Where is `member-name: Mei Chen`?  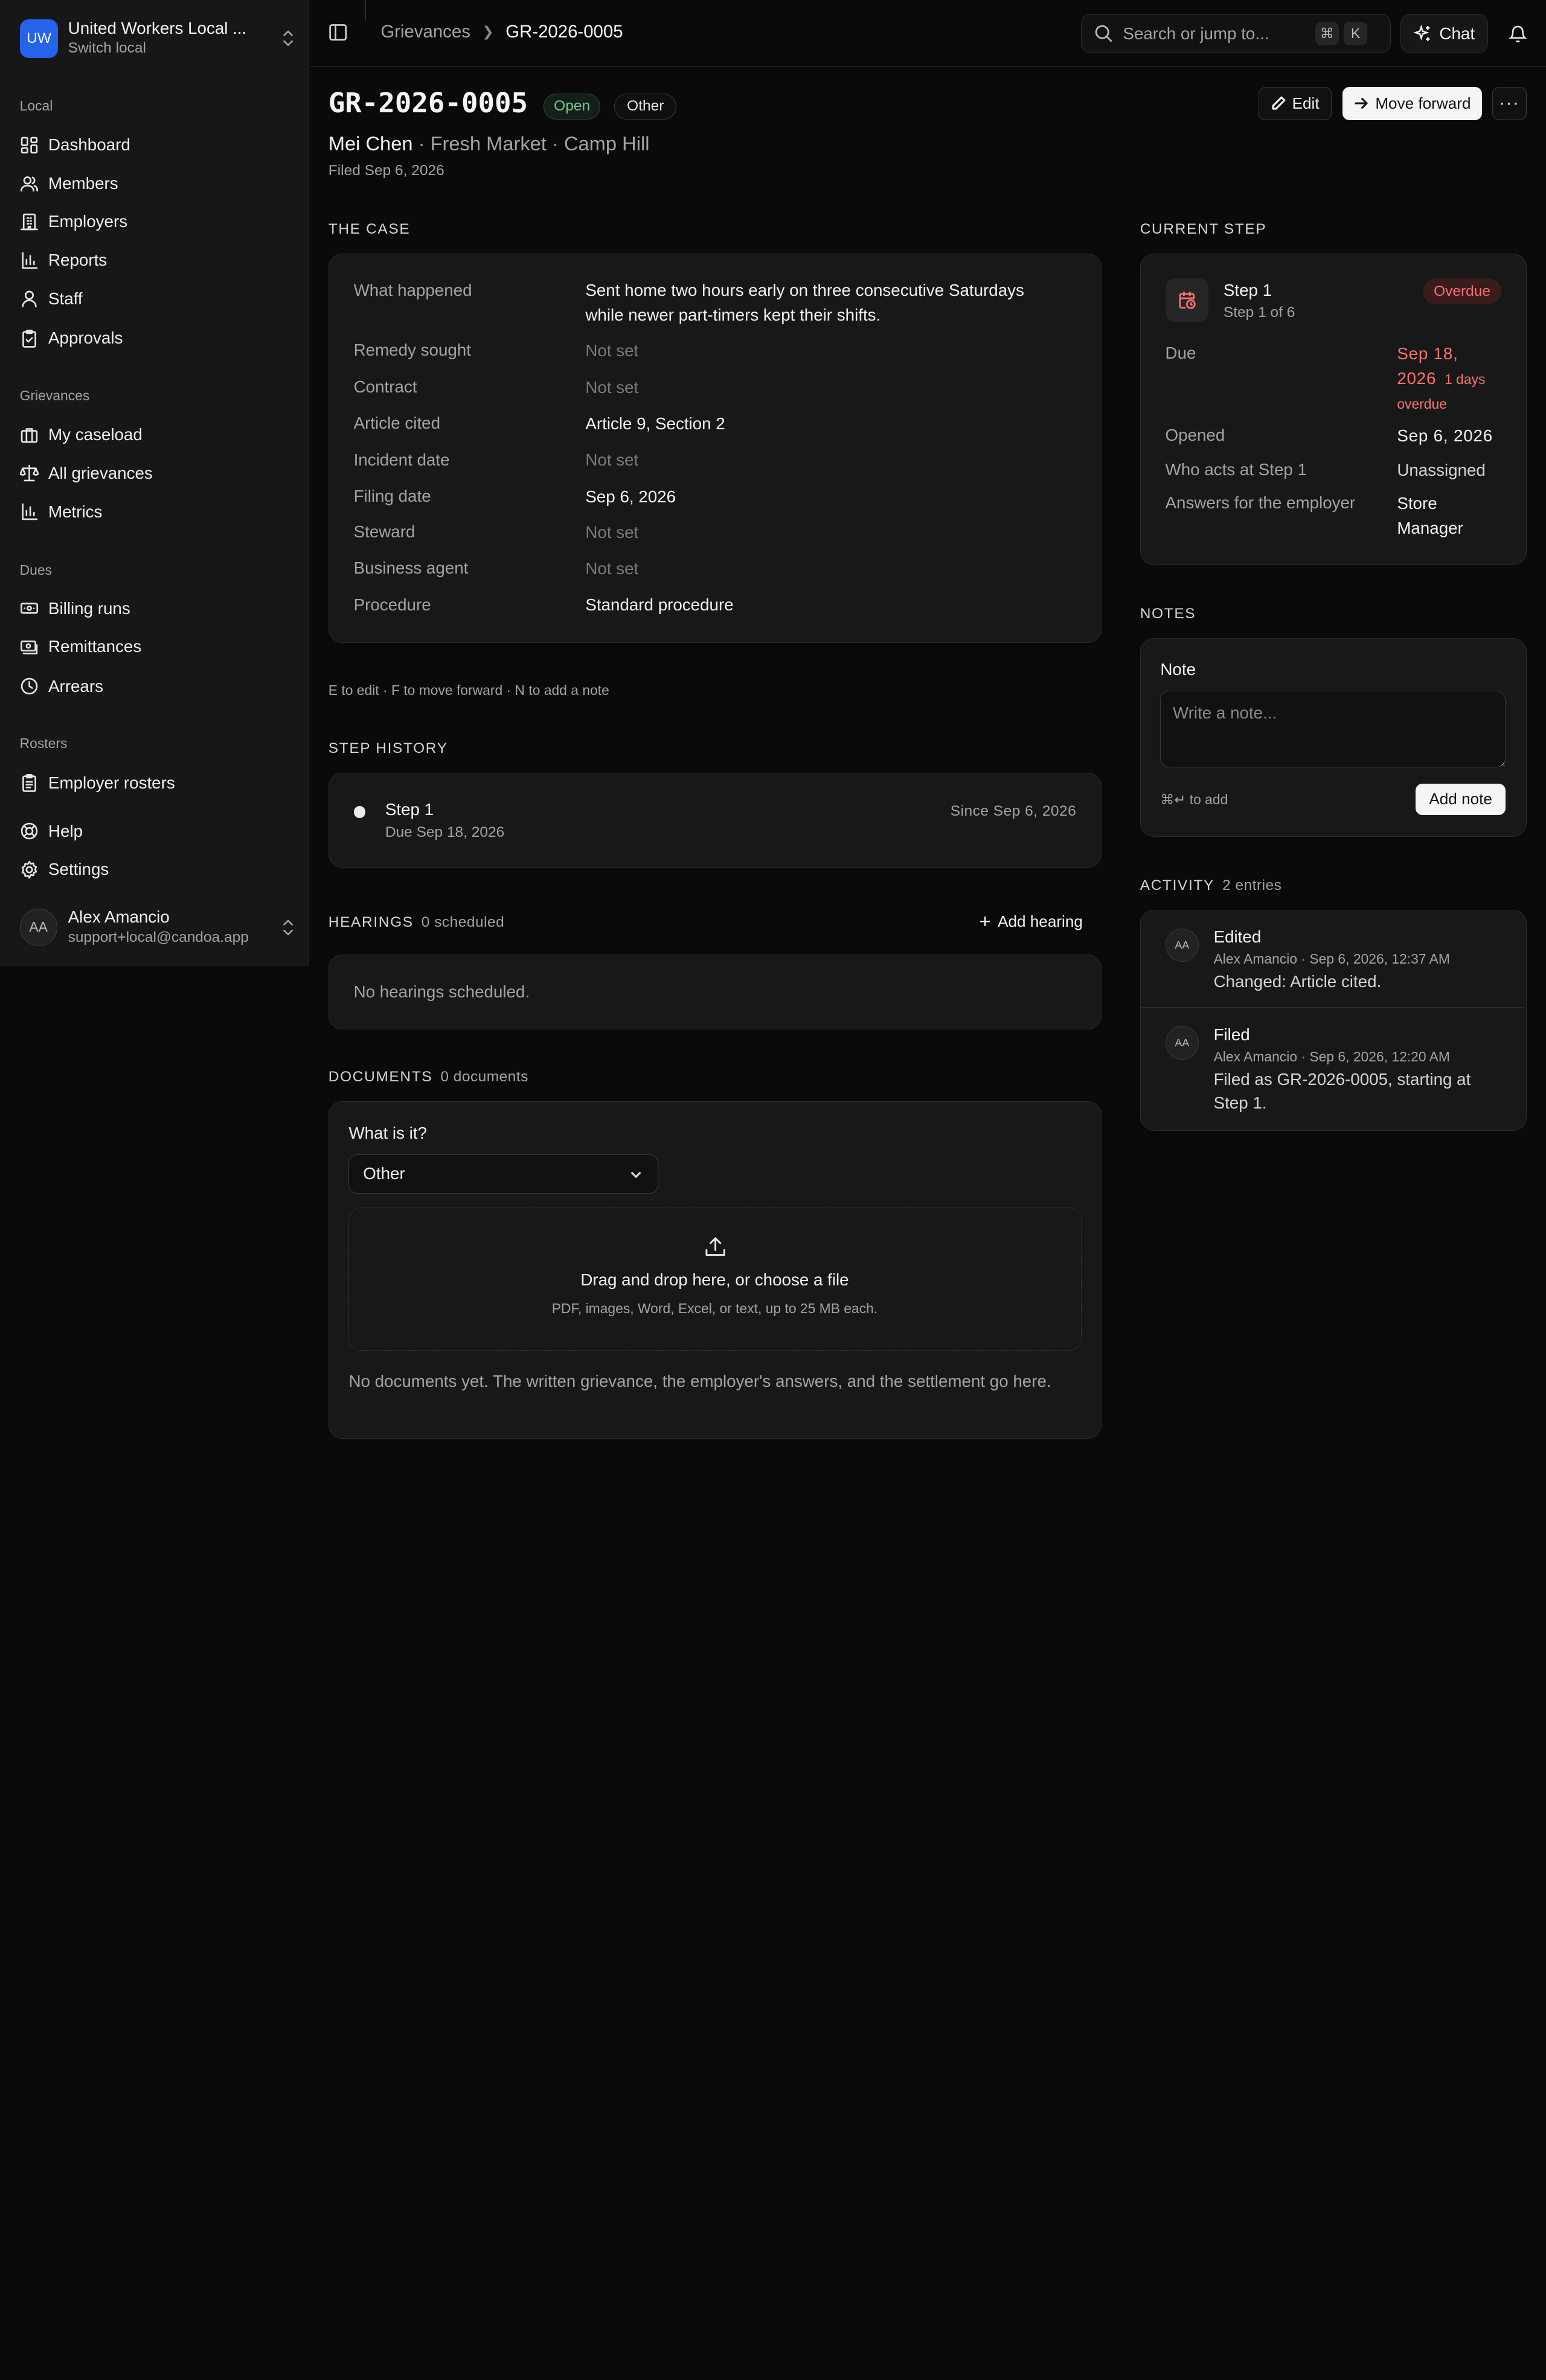
member-name: Mei Chen is located at coordinates (371, 143).